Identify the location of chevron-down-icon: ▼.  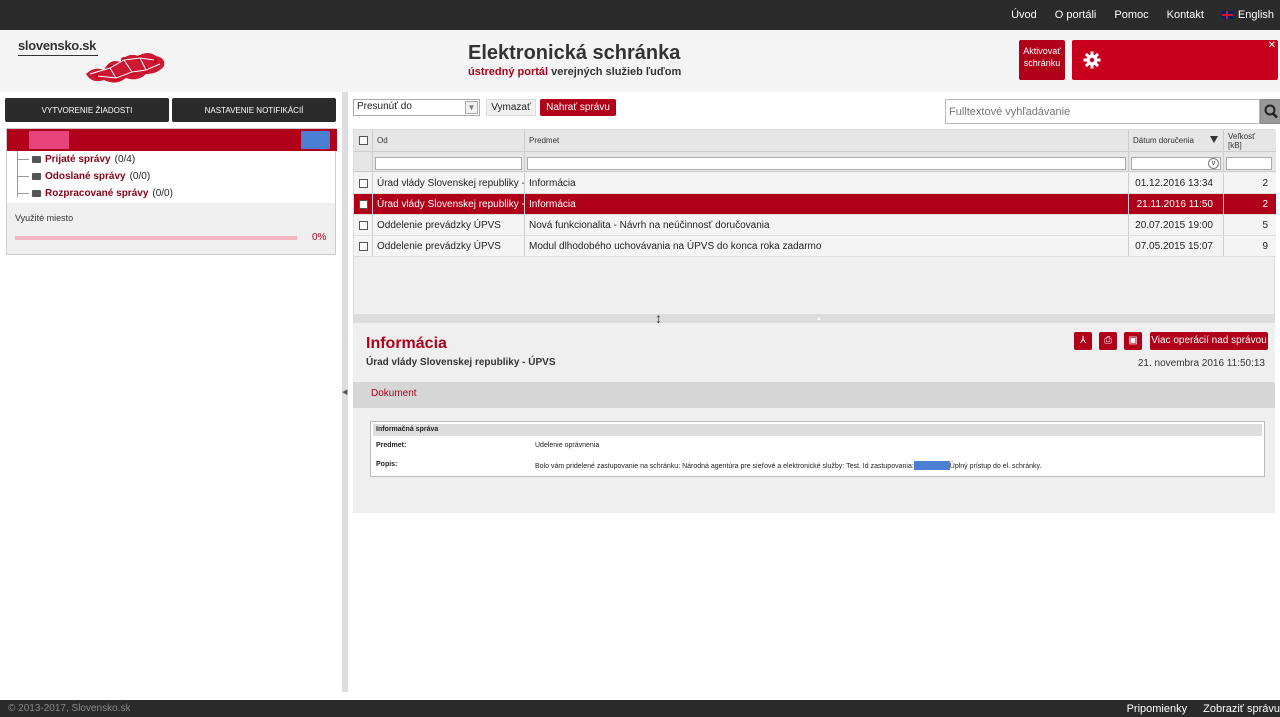
(471, 107).